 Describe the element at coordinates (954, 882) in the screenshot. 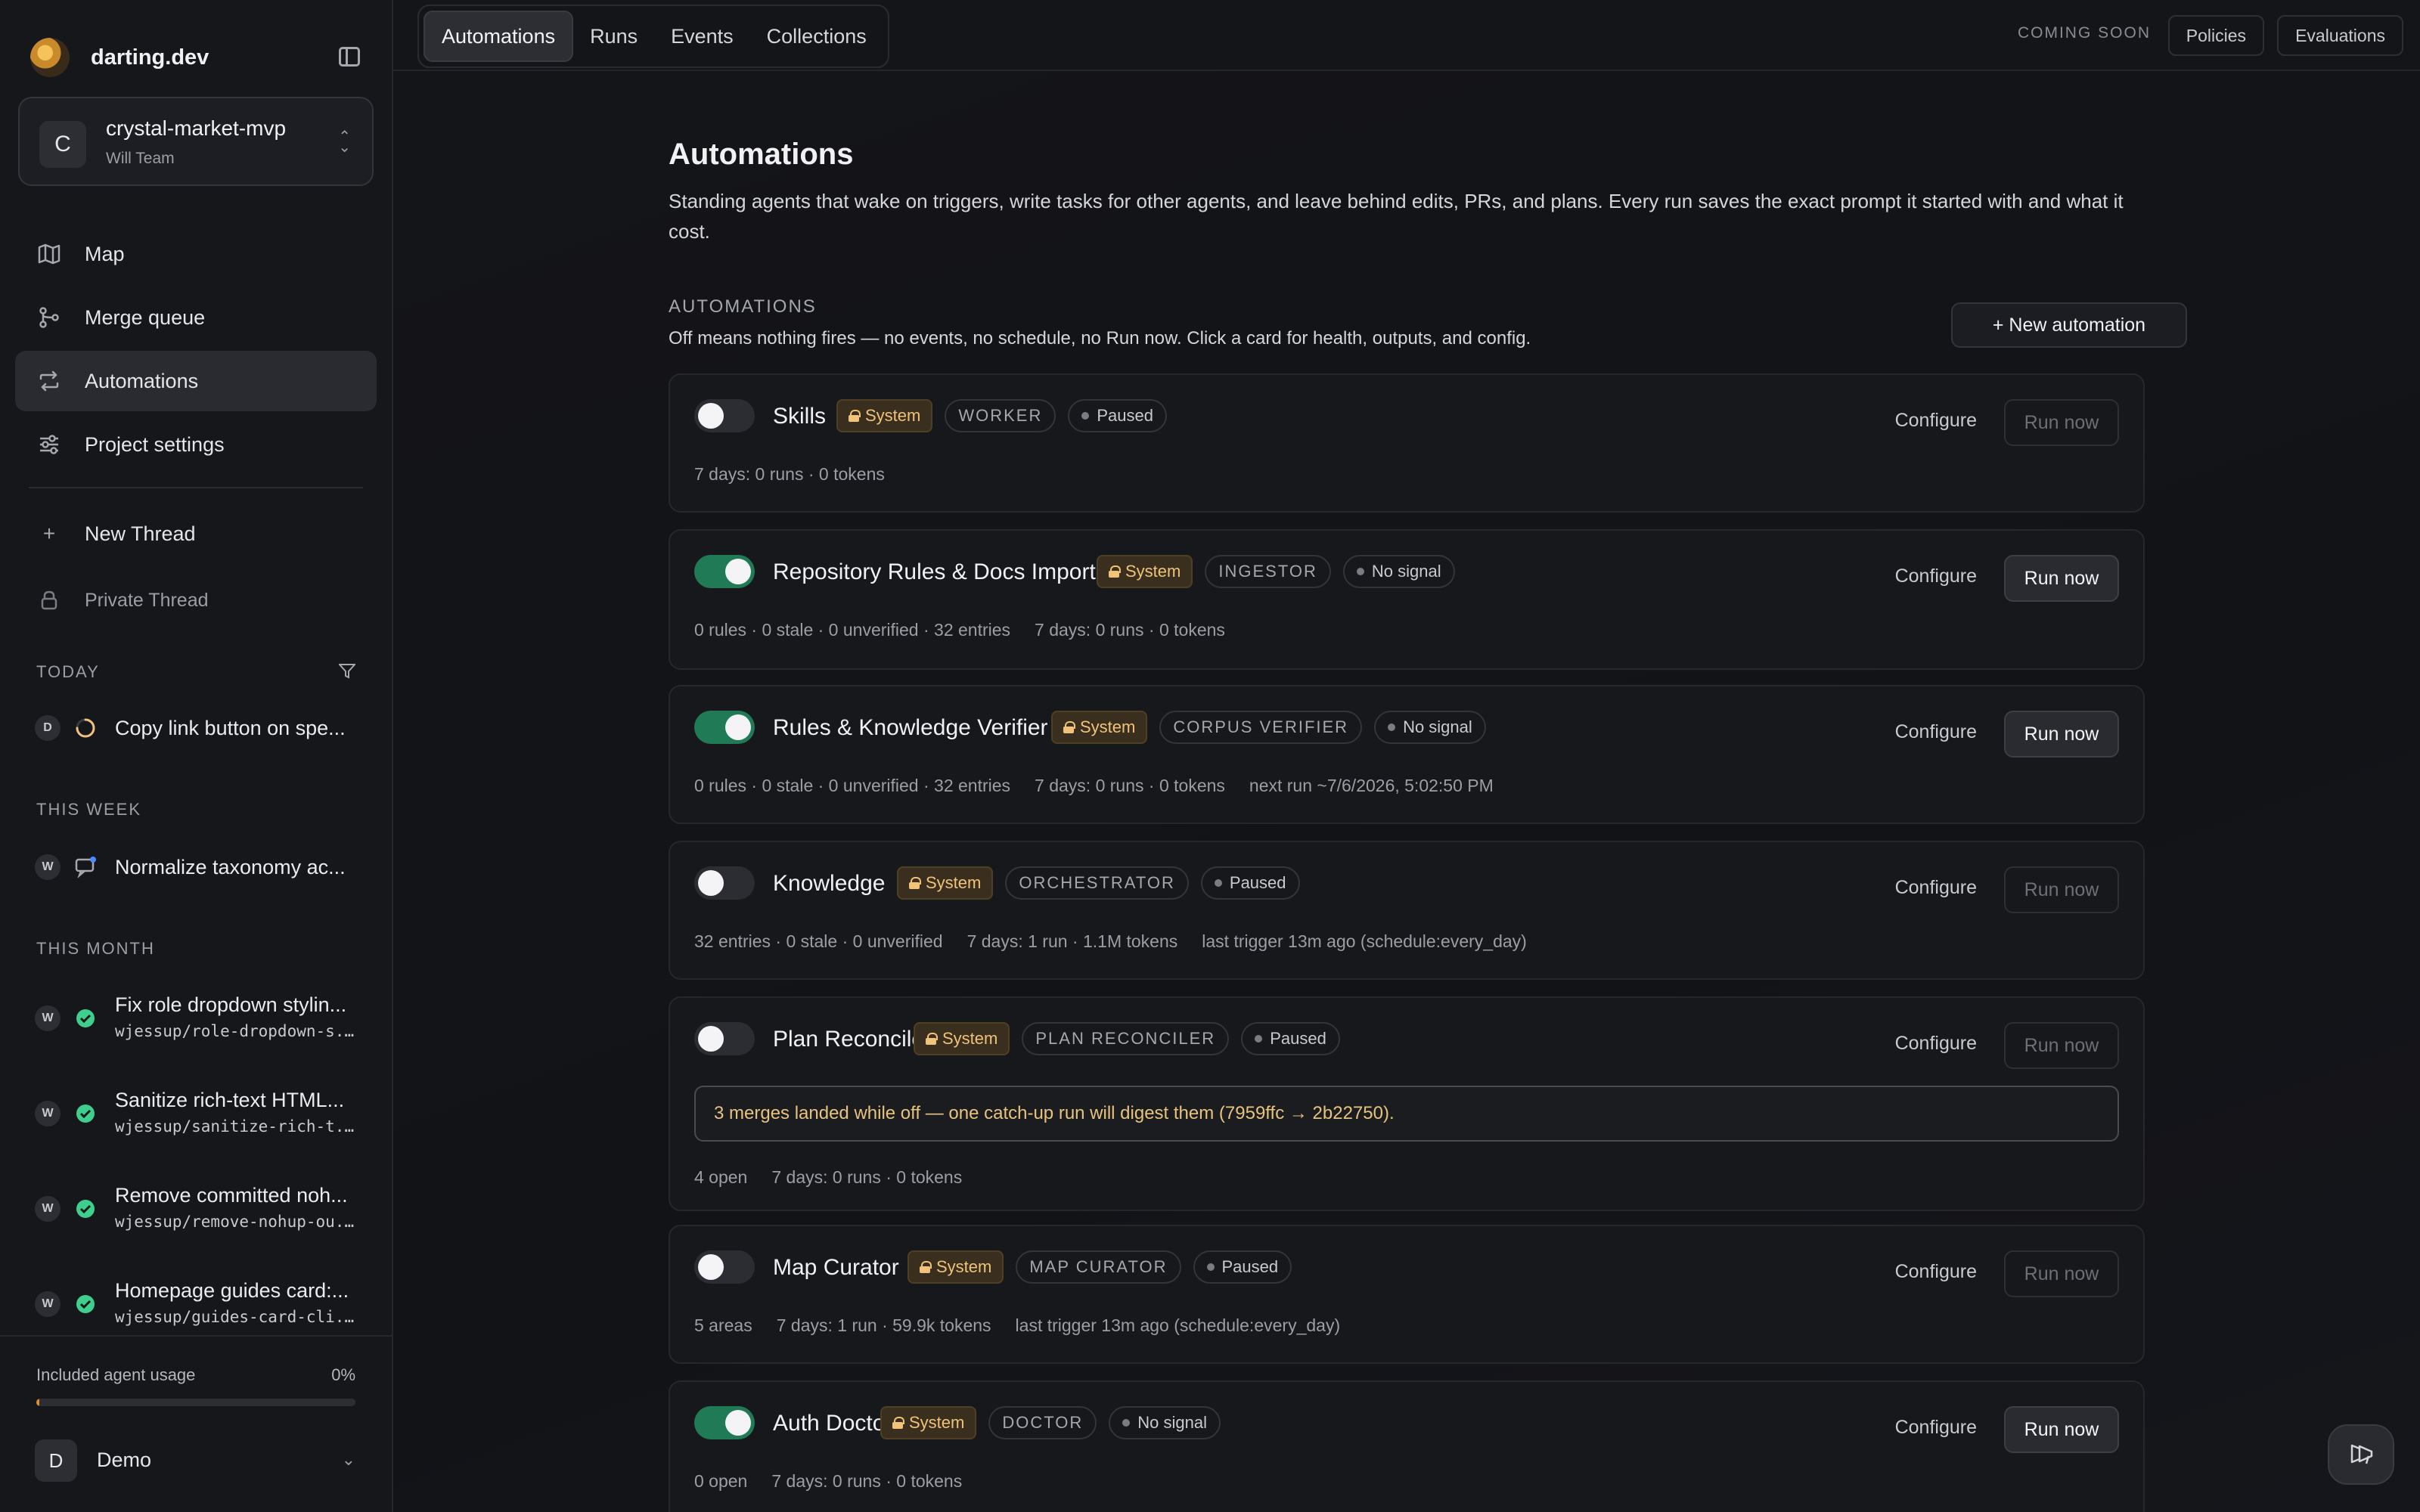

I see `system-badge-label: System` at that location.